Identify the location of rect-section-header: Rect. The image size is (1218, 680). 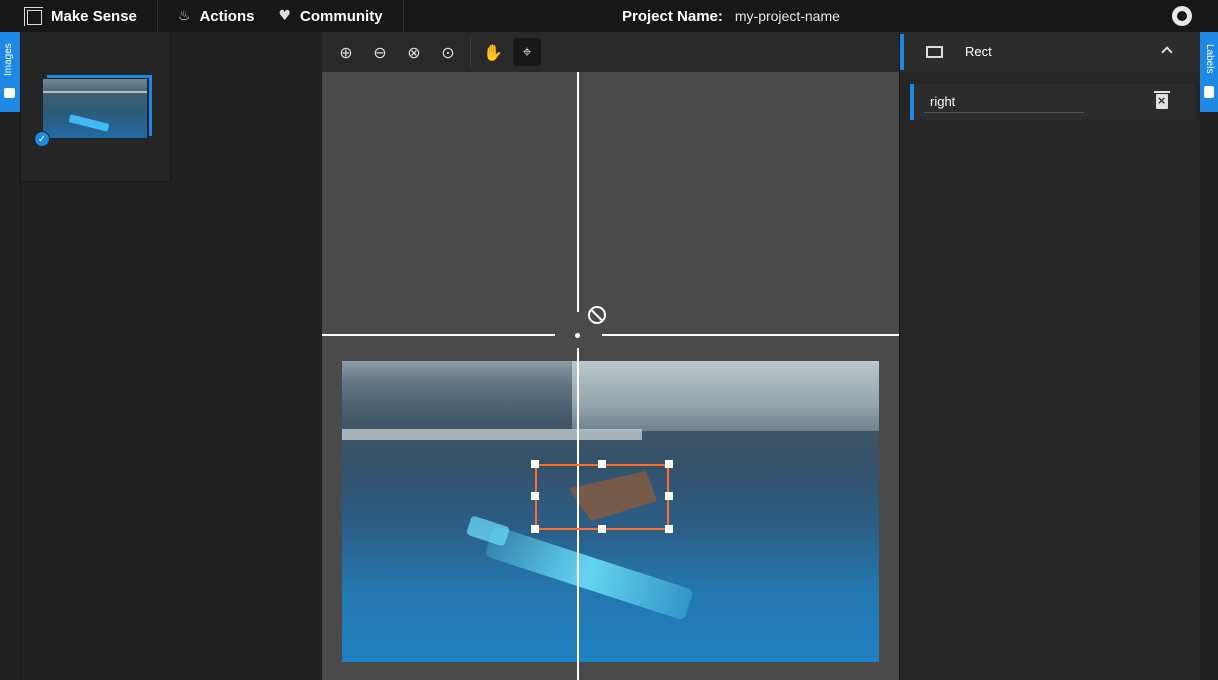
(1050, 52).